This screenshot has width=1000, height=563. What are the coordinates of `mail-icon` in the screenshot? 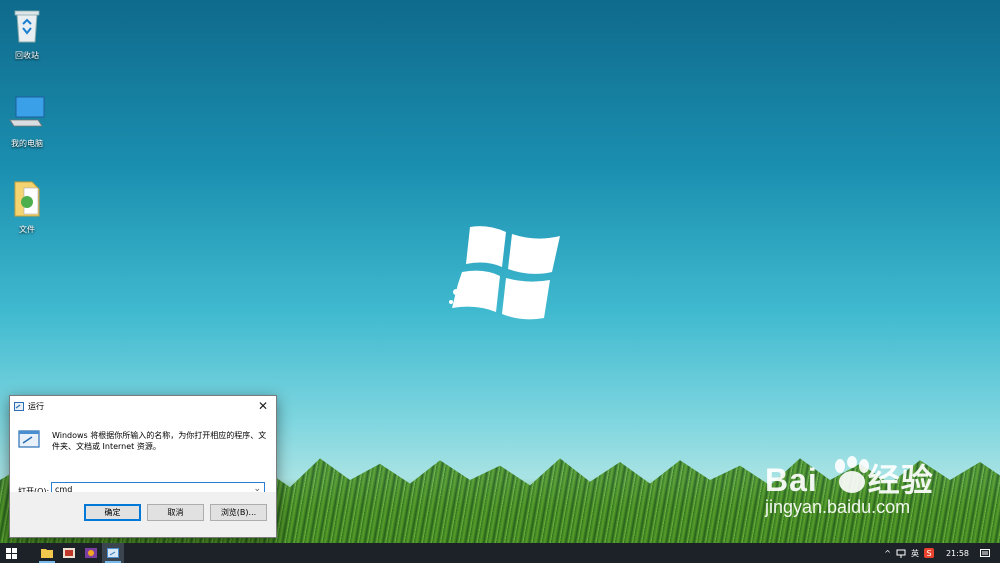 It's located at (69, 553).